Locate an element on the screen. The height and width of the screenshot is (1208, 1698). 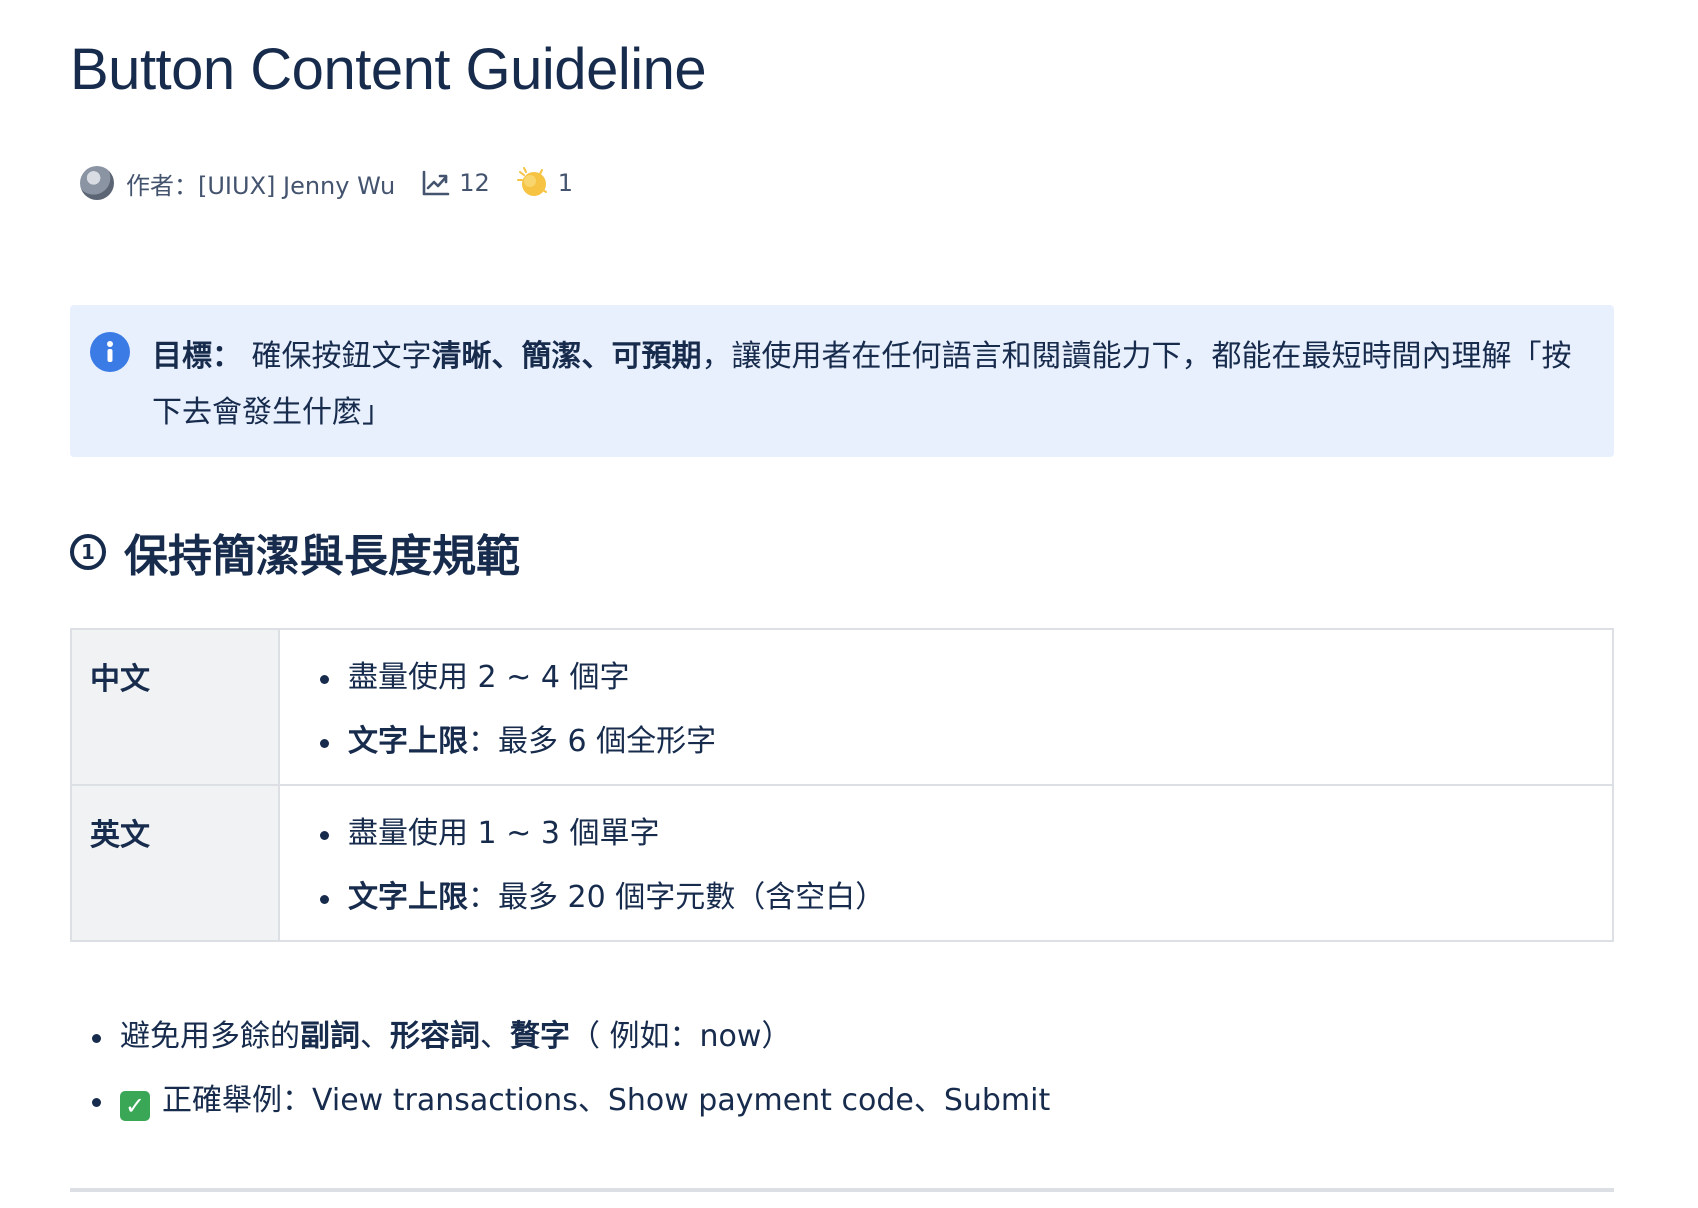
table-row-header: 英文 is located at coordinates (175, 863).